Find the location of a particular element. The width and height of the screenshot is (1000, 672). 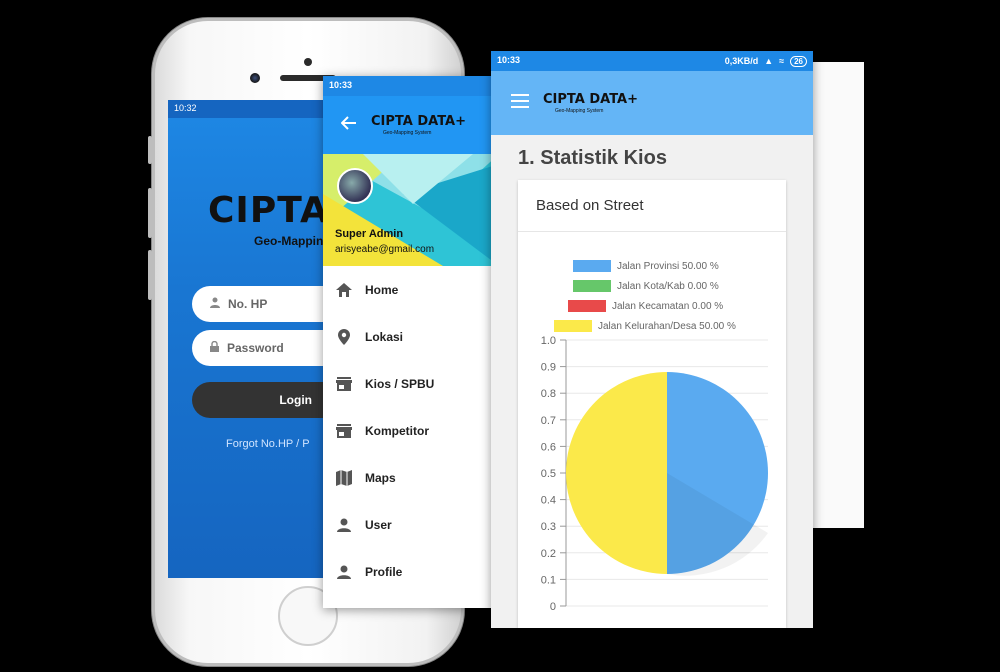

stats-logo: CIPTA DATA+ Geo-Mapping System is located at coordinates (590, 103).